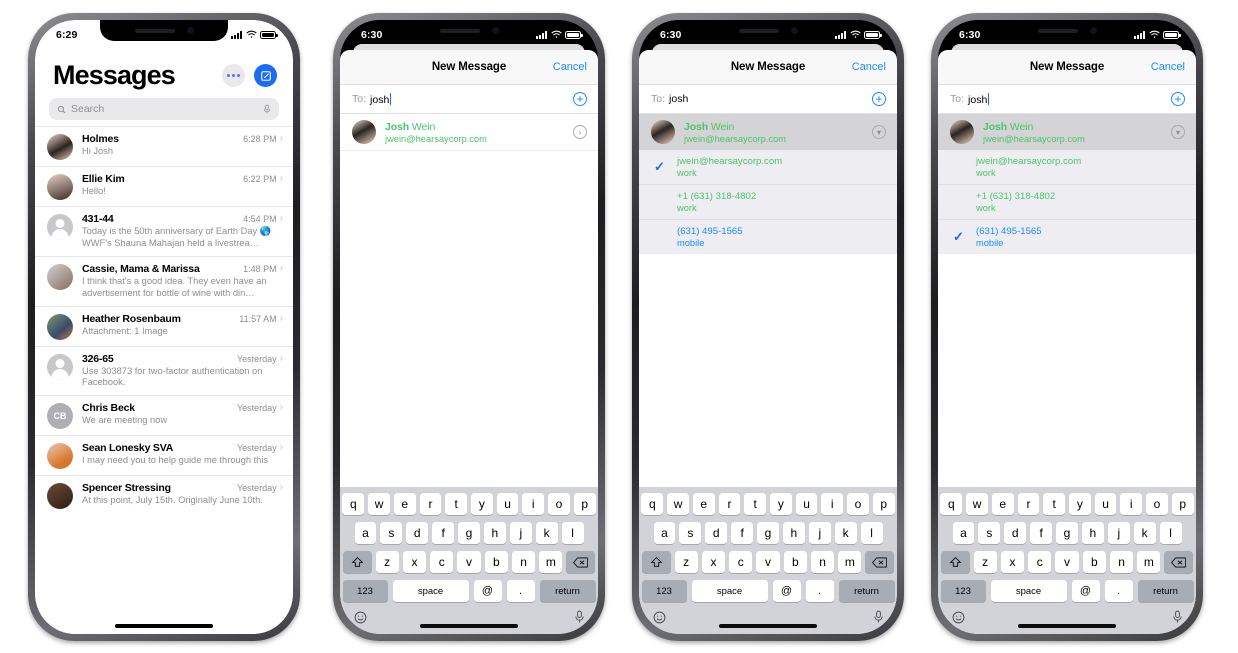  What do you see at coordinates (768, 201) in the screenshot?
I see `contact-detail-row: ✓+1 (631) 318-4802work` at bounding box center [768, 201].